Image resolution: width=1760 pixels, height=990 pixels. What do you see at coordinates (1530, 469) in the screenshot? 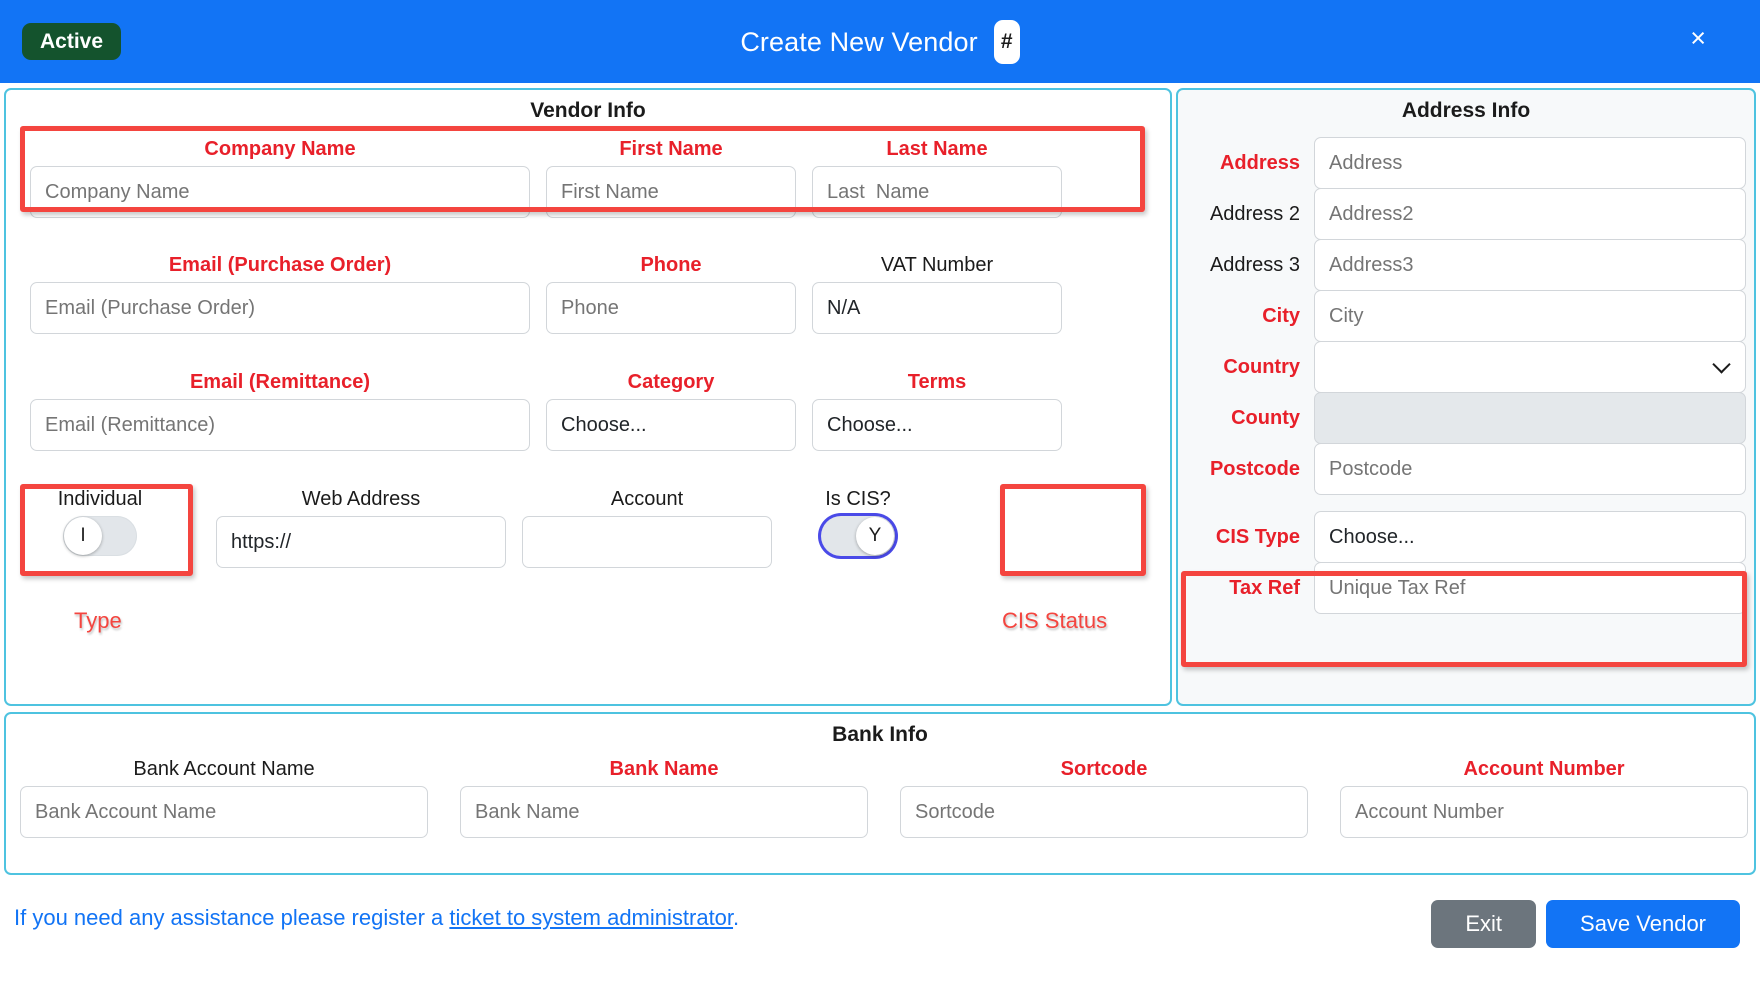
I see `postcode-input` at bounding box center [1530, 469].